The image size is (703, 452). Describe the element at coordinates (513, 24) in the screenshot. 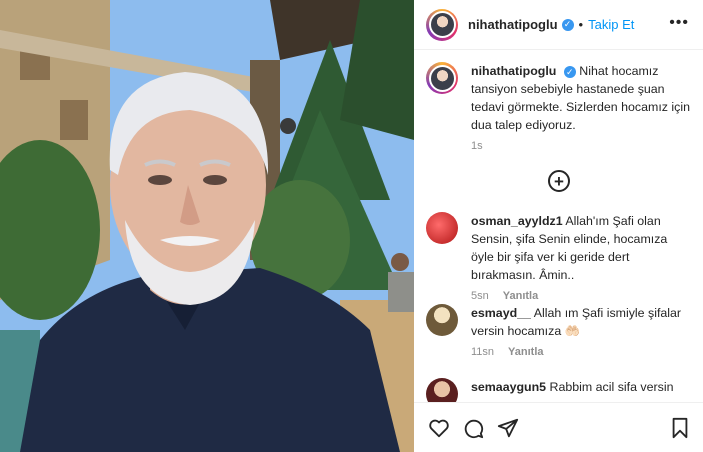

I see `author-username: nihathatipoglu` at that location.